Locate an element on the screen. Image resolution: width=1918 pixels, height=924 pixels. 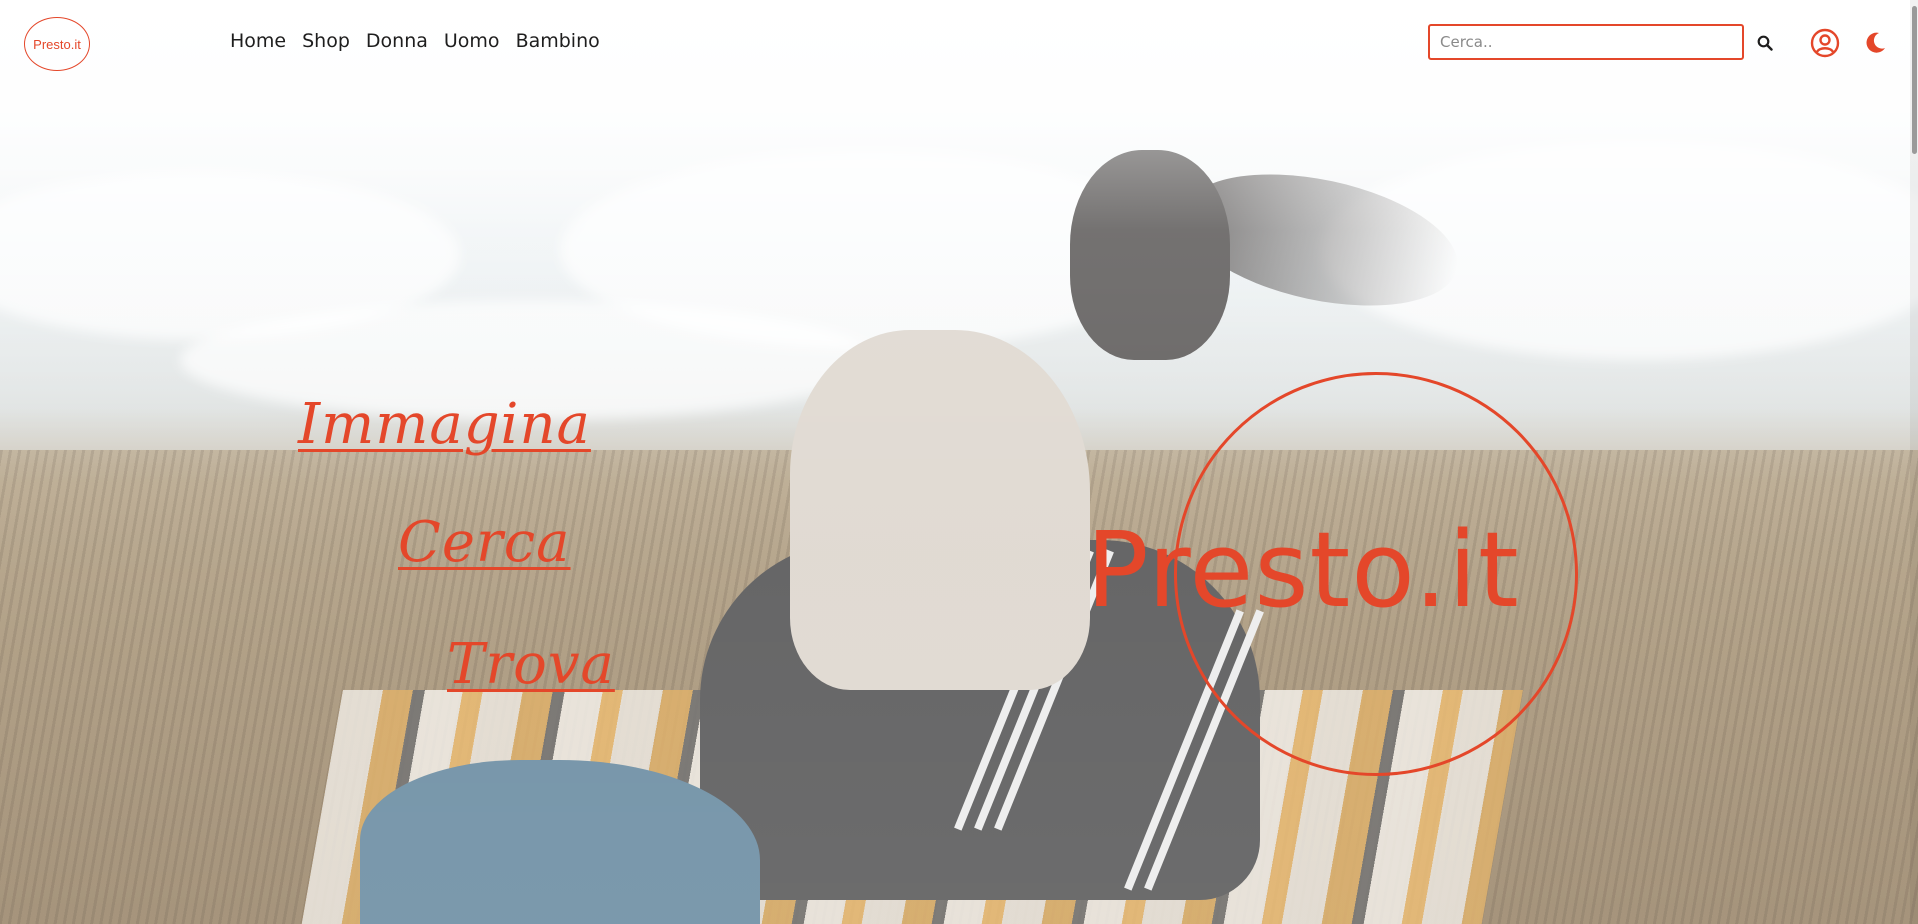
scrollbar is located at coordinates (1914, 462).